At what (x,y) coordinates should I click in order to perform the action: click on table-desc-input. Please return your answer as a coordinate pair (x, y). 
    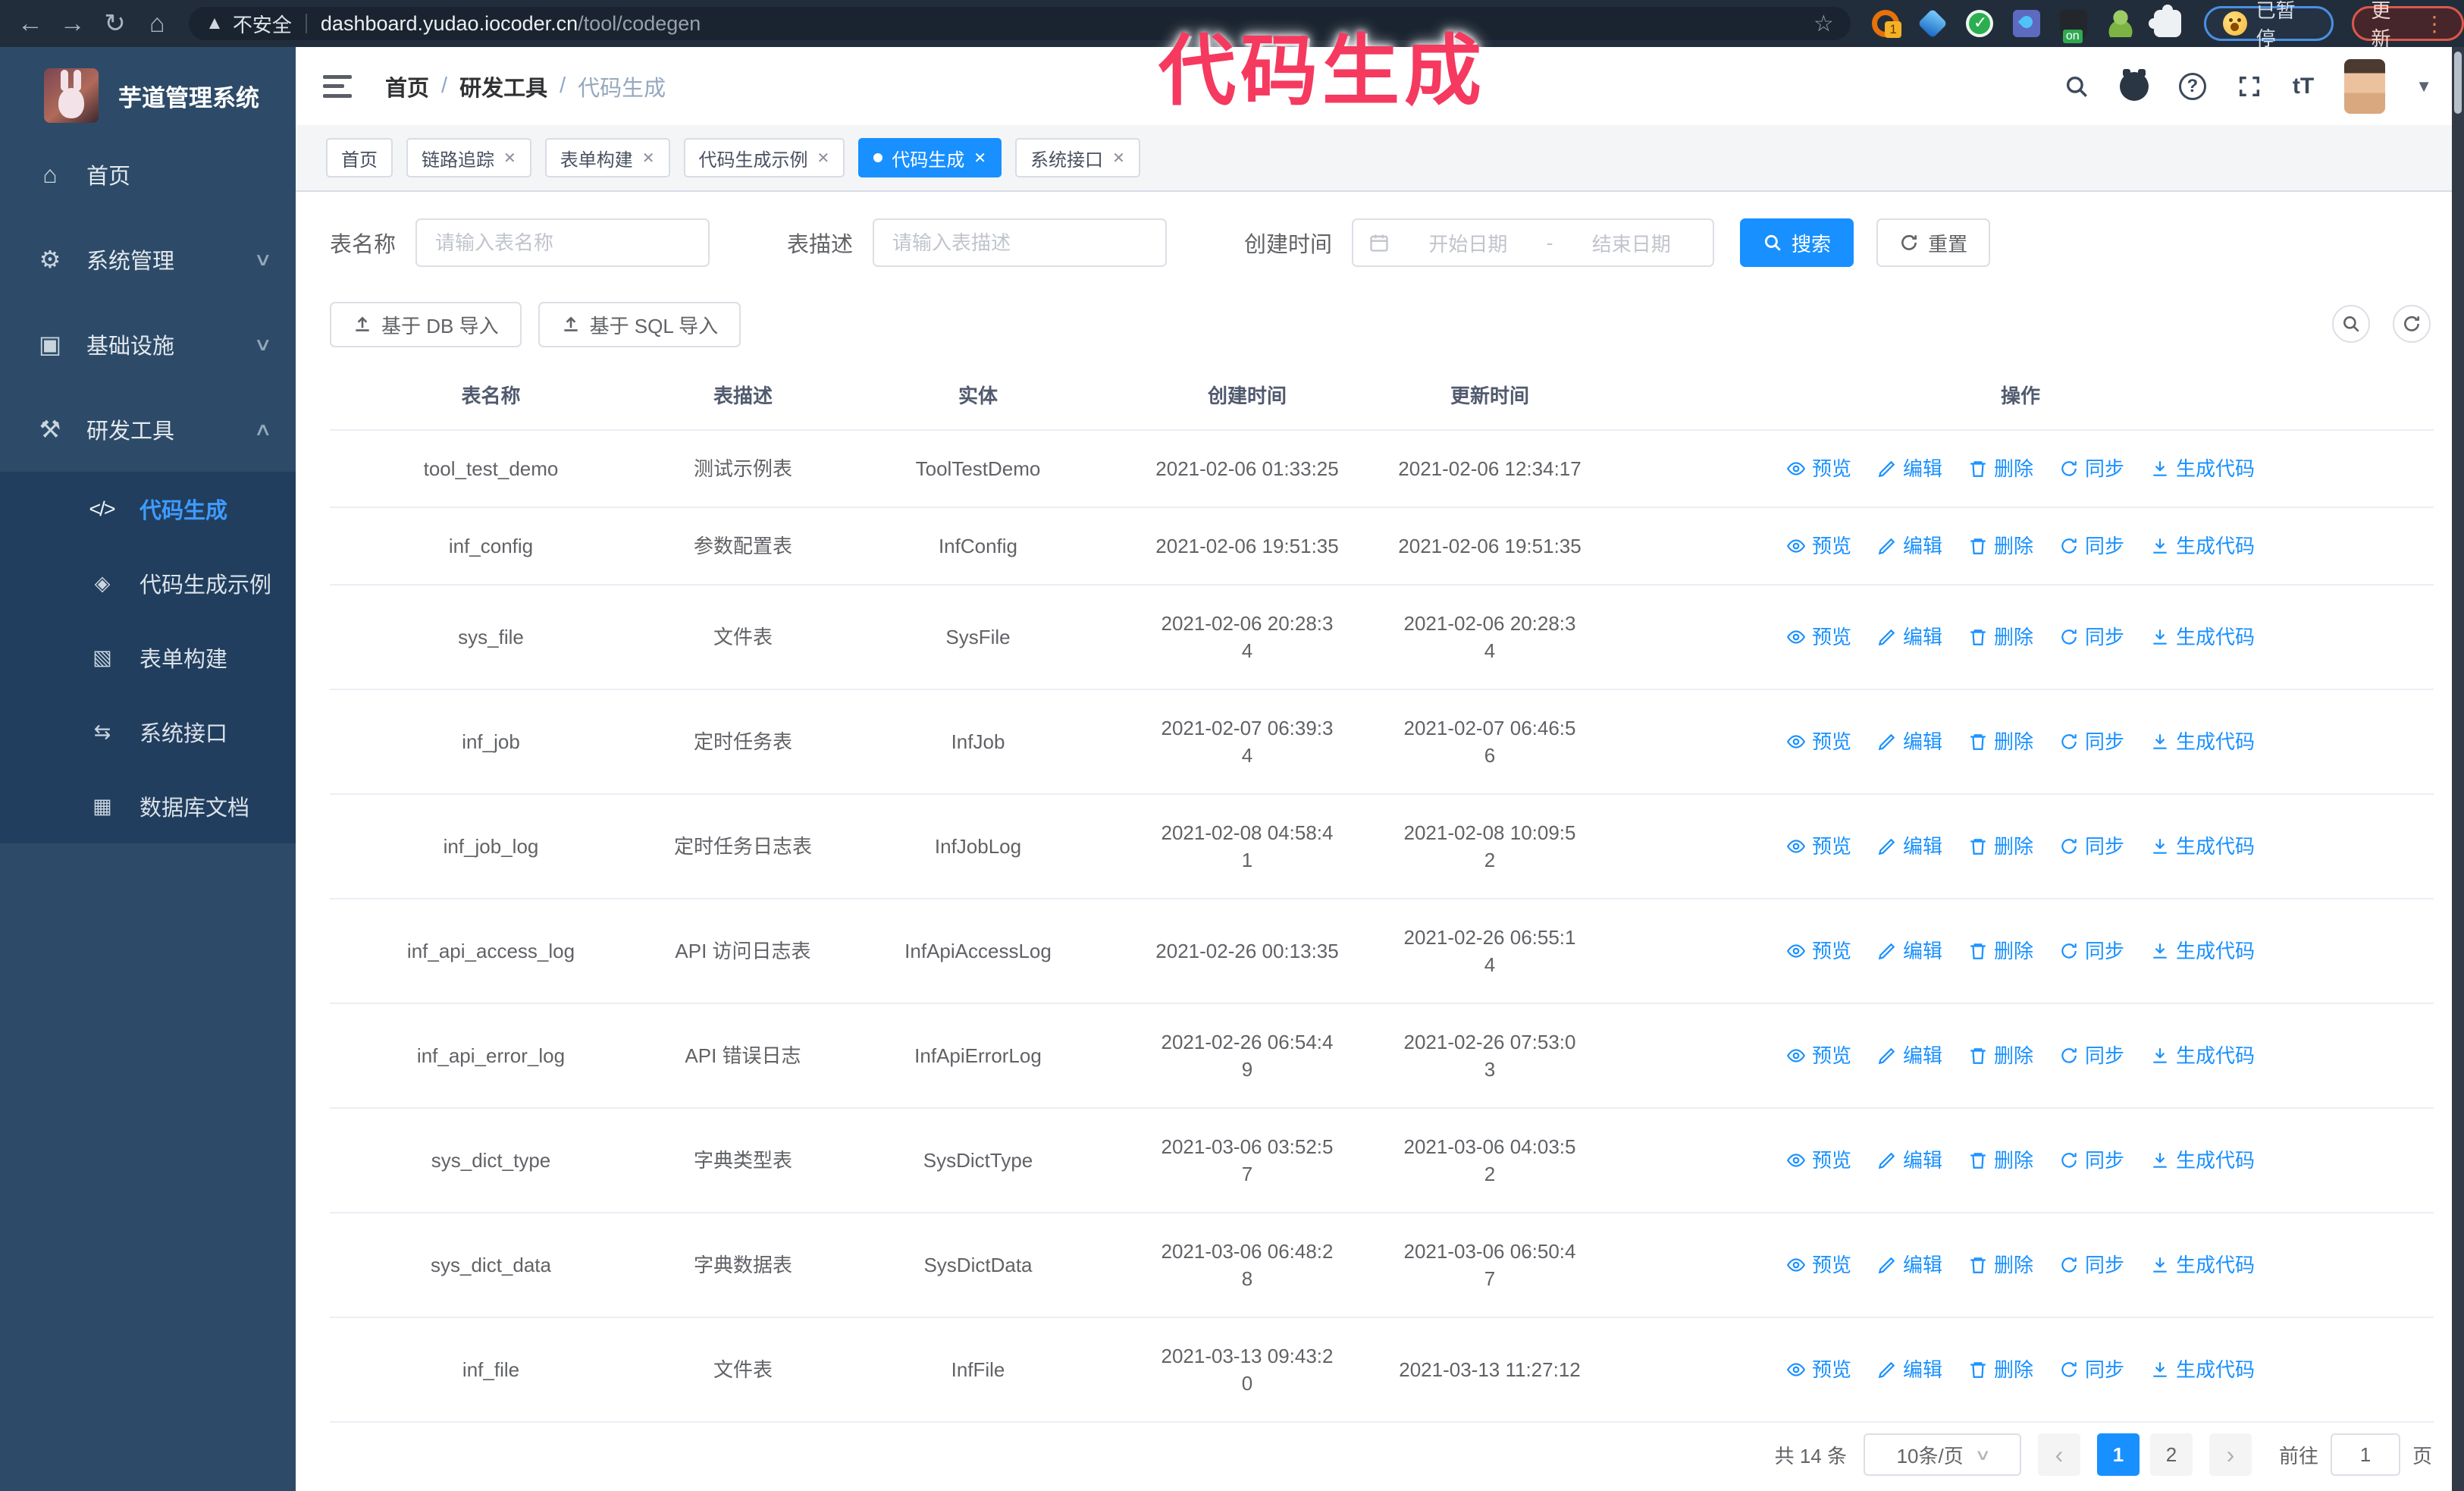
    Looking at the image, I should click on (1021, 242).